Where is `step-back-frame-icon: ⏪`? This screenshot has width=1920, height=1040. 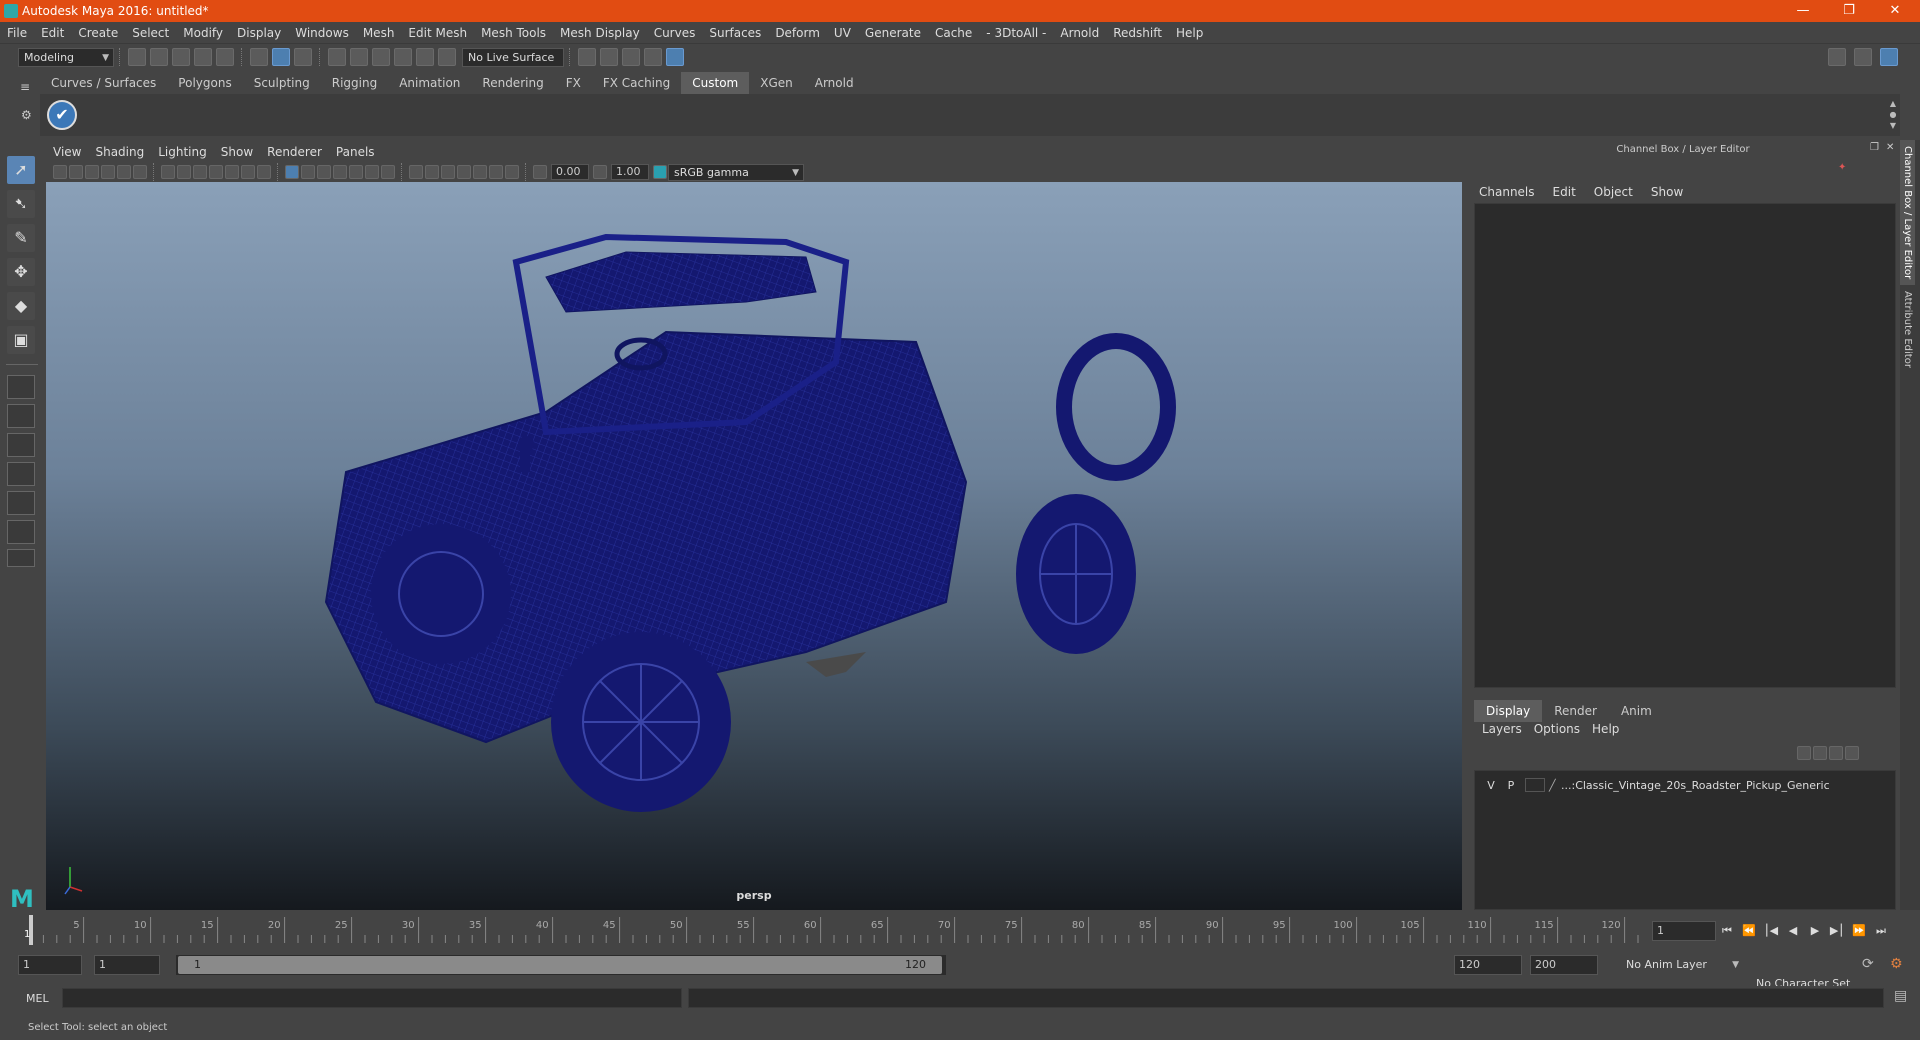 step-back-frame-icon: ⏪ is located at coordinates (1749, 931).